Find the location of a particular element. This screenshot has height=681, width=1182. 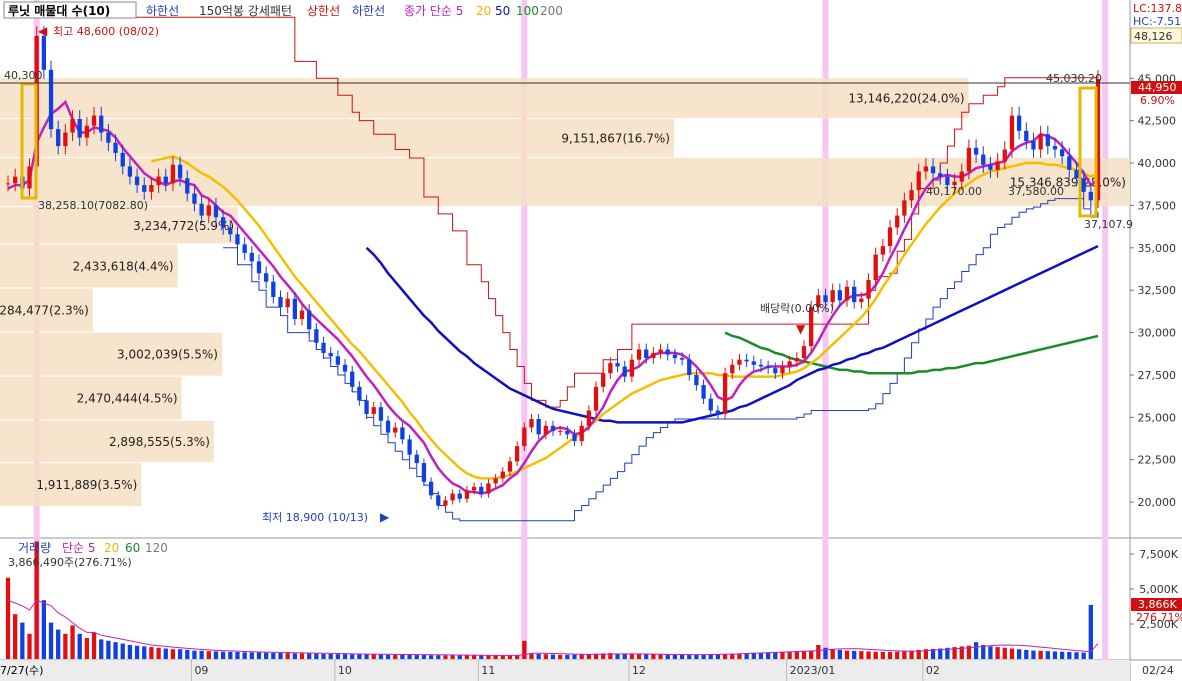

legend-item-5: 20 is located at coordinates (483, 11).